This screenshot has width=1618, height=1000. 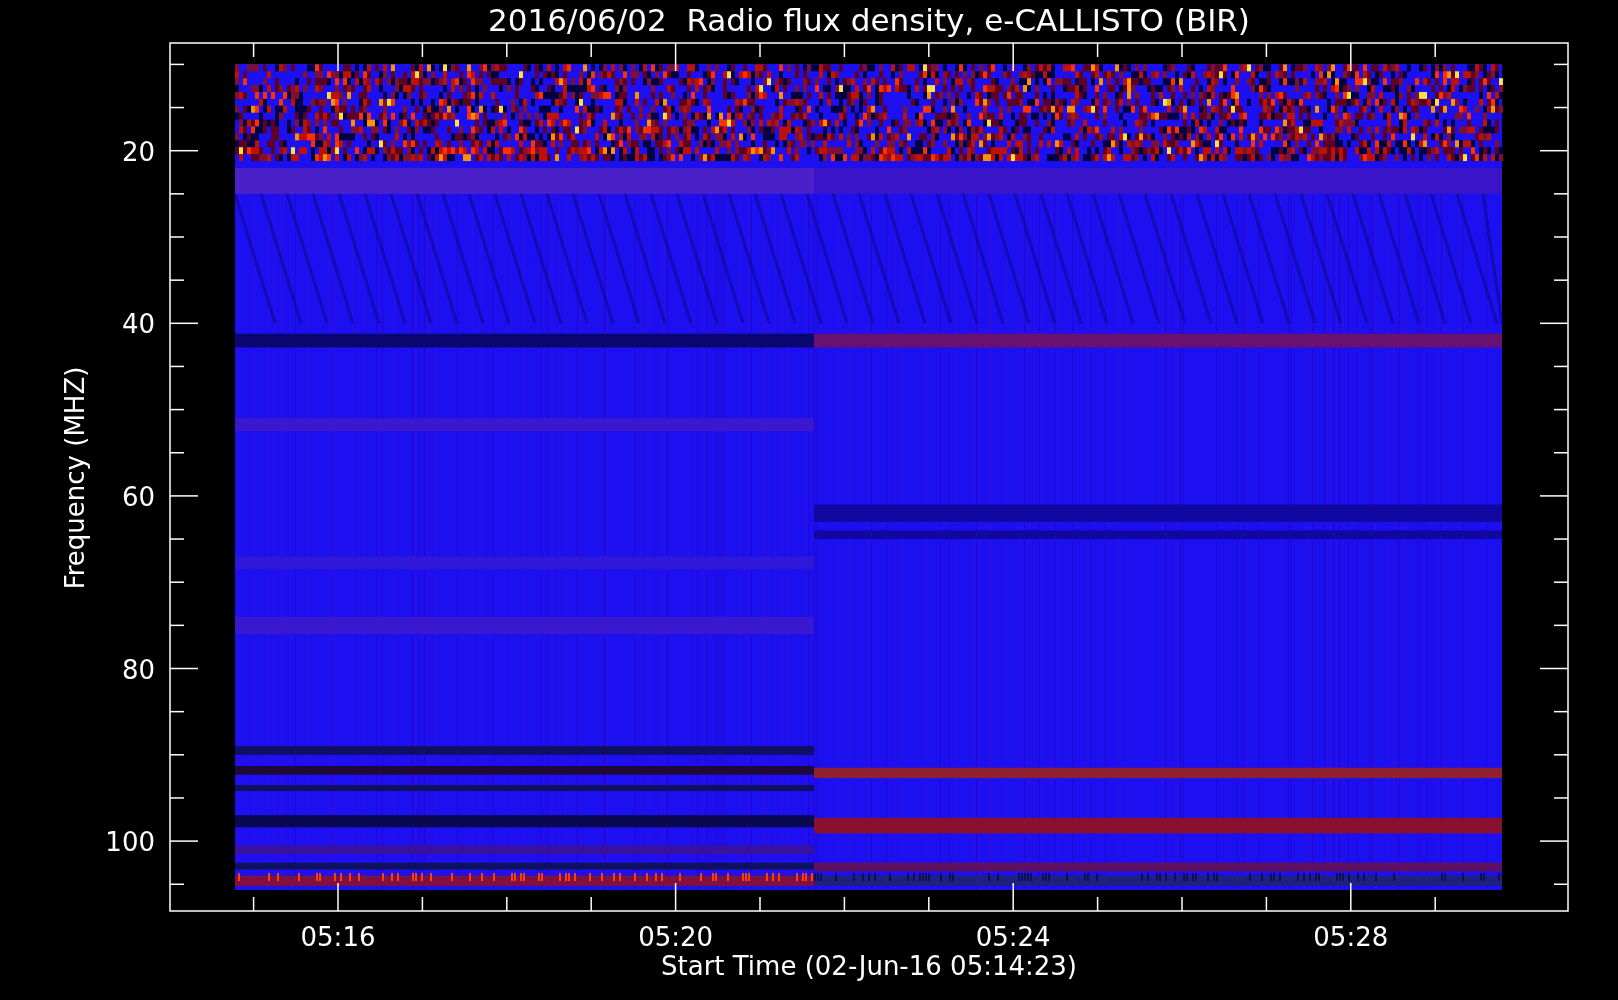 What do you see at coordinates (869, 20) in the screenshot?
I see `chart-title: 2016/06/02 Radio flux density, e-CALLISTO (BIR)` at bounding box center [869, 20].